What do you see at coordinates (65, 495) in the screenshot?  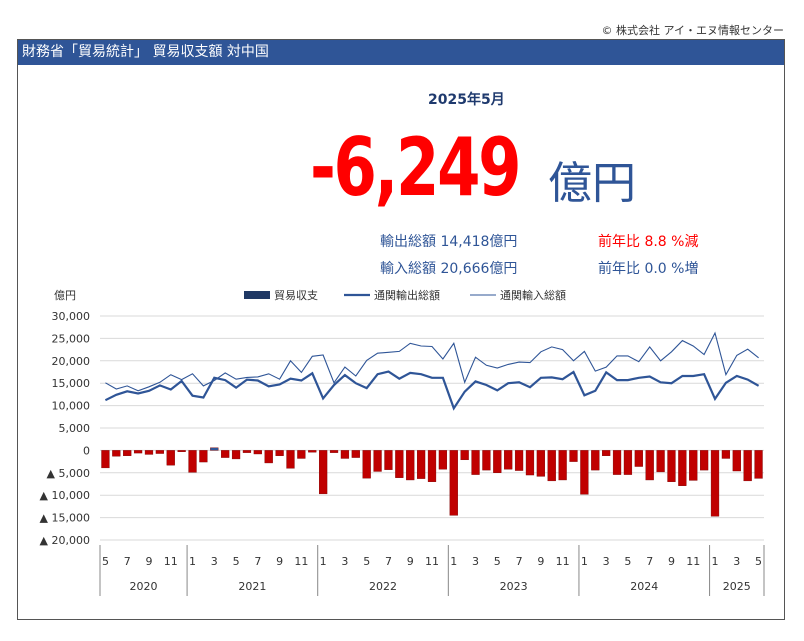 I see `y-tick-label: ▲ 10,000` at bounding box center [65, 495].